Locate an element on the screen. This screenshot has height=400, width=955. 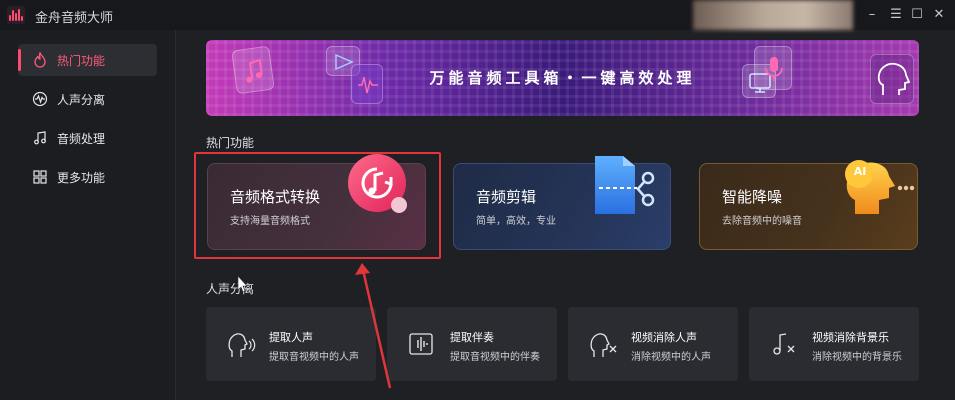
voice-remove-icon is located at coordinates (603, 344).